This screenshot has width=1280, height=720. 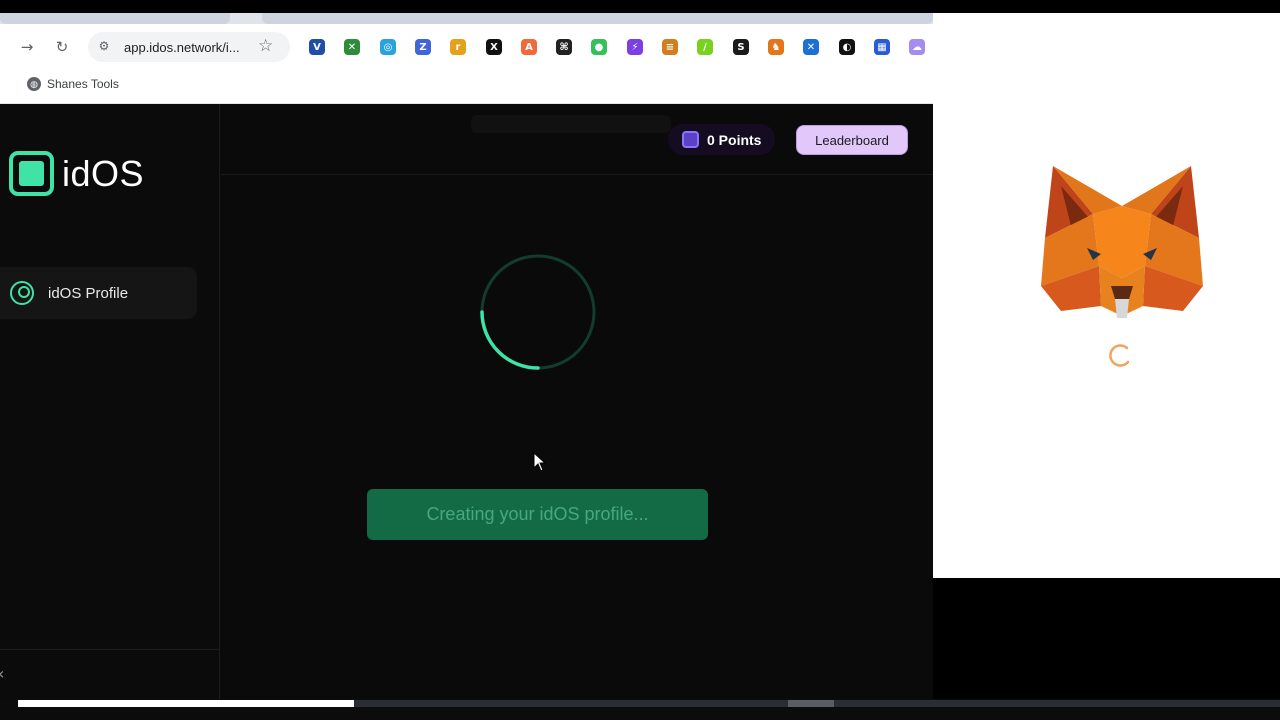 What do you see at coordinates (115, 18) in the screenshot?
I see `tab-ghost` at bounding box center [115, 18].